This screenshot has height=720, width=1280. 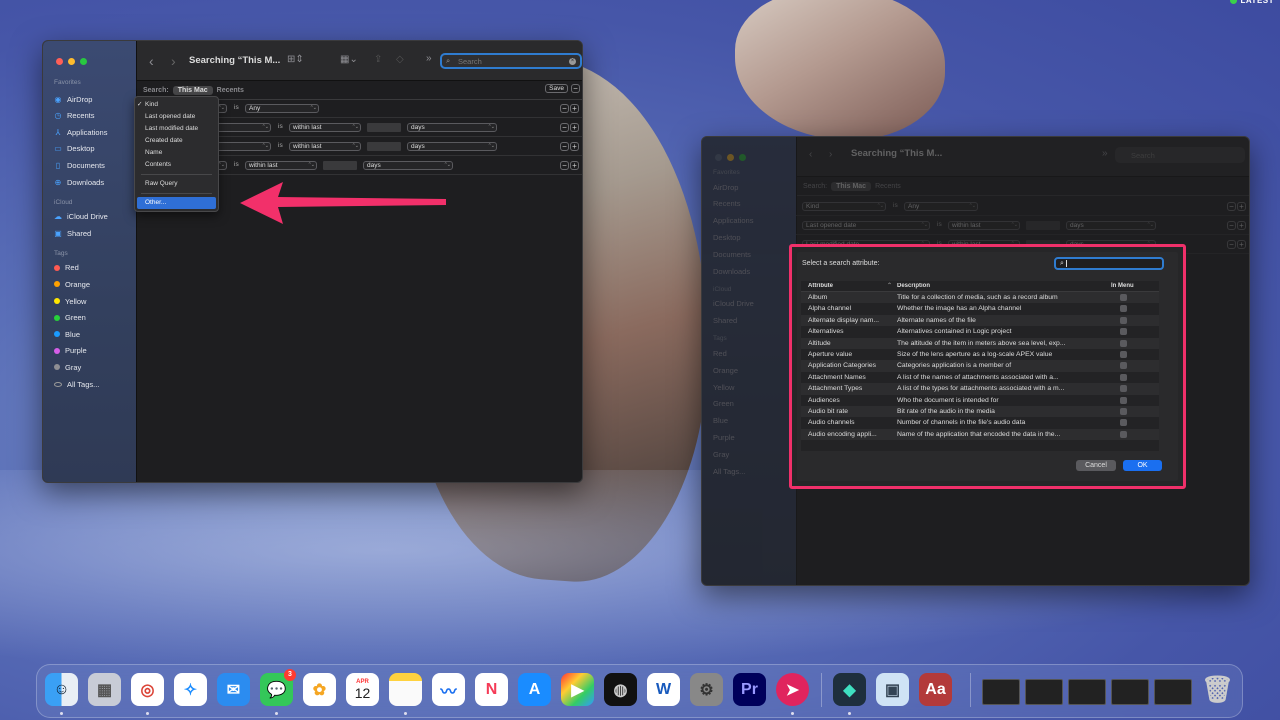 I want to click on view-grid-icon: ⊞⇕, so click(x=295, y=59).